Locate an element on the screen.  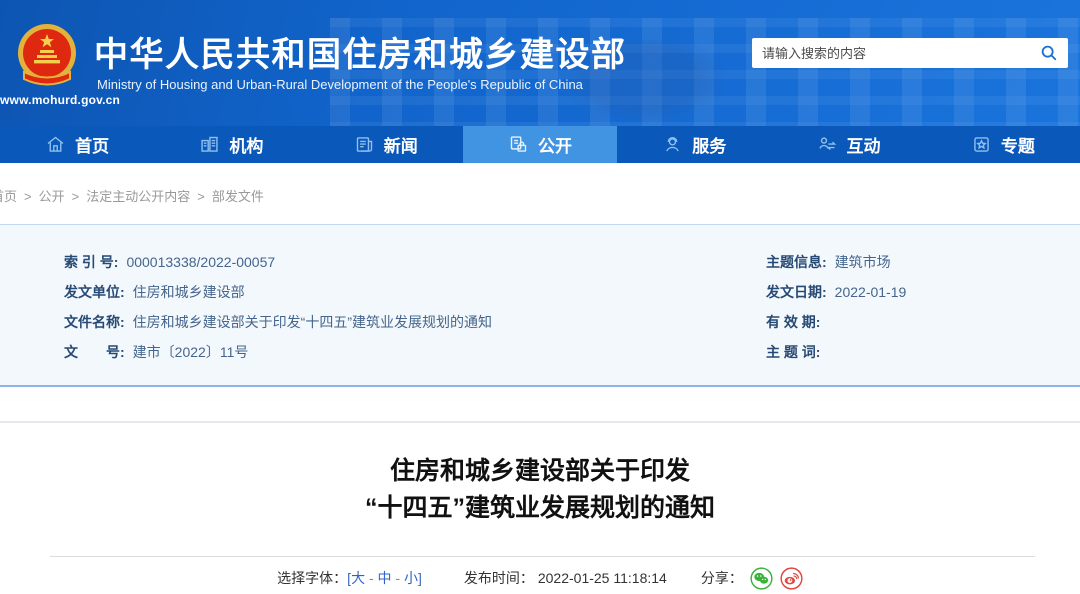
search-icon is located at coordinates (1049, 53).